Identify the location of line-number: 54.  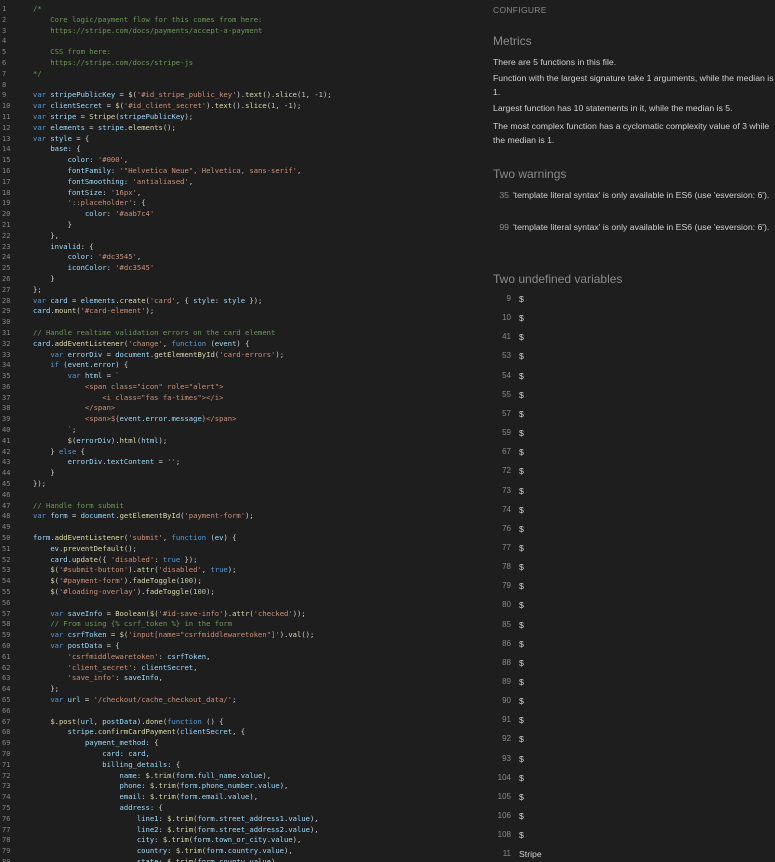
(6, 581).